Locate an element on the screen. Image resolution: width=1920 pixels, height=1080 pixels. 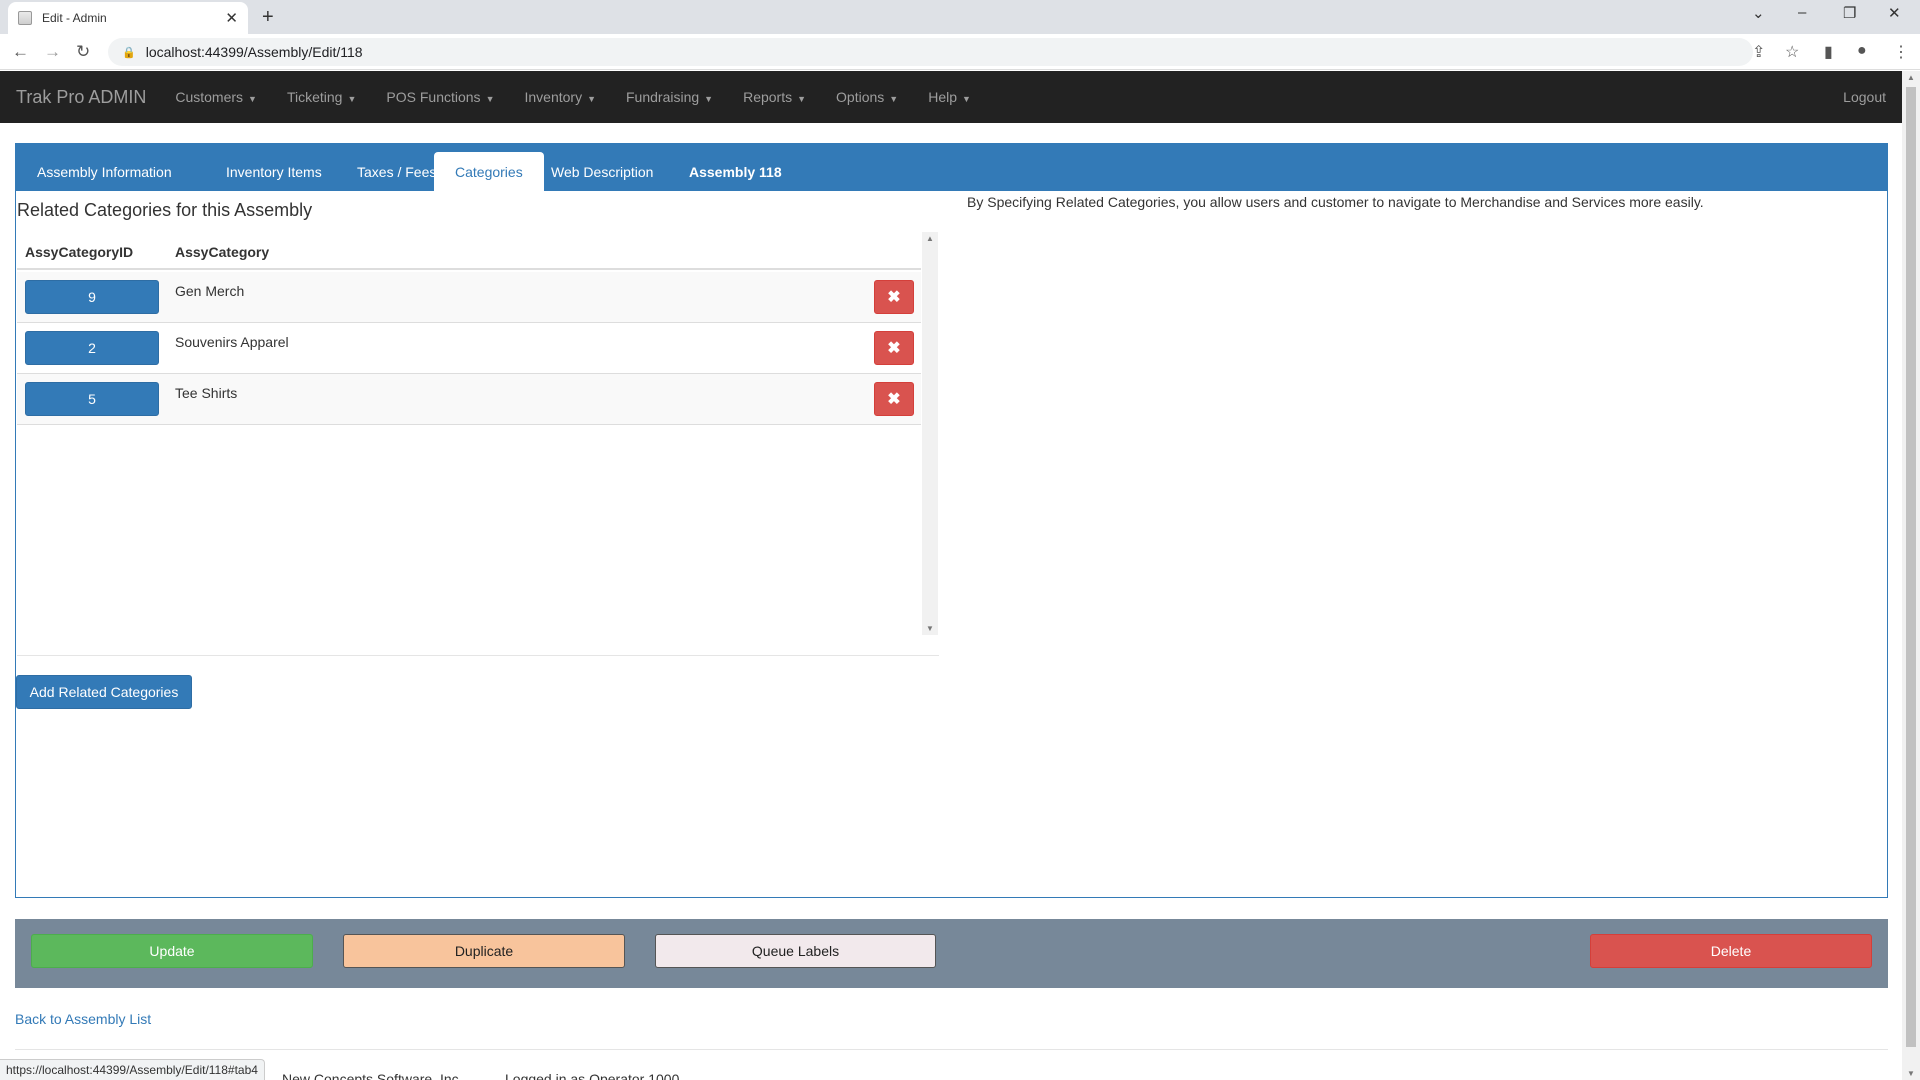
column-header-id: AssyCategoryID is located at coordinates (79, 252).